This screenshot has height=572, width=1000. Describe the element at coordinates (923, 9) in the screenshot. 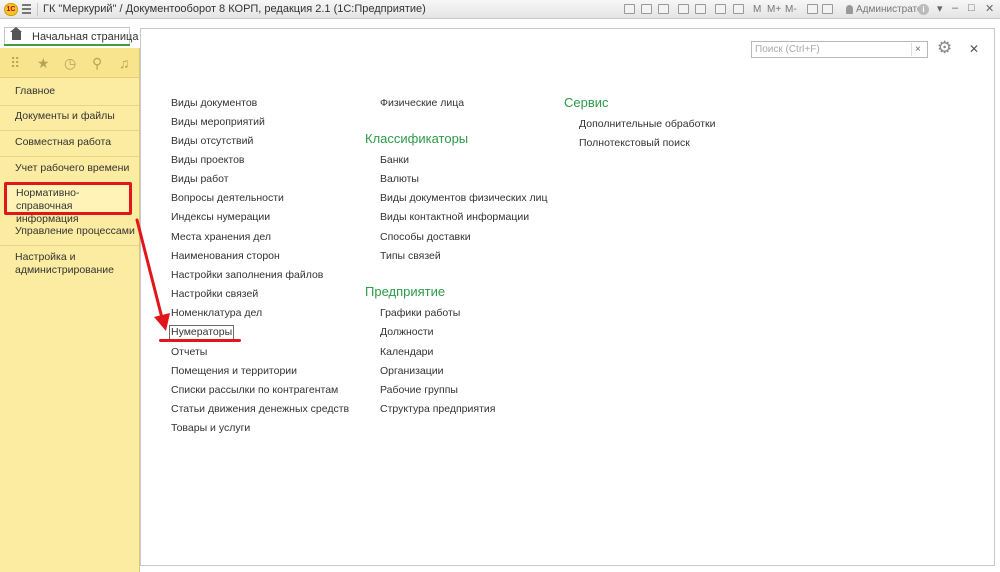

I see `info-icon: i` at that location.